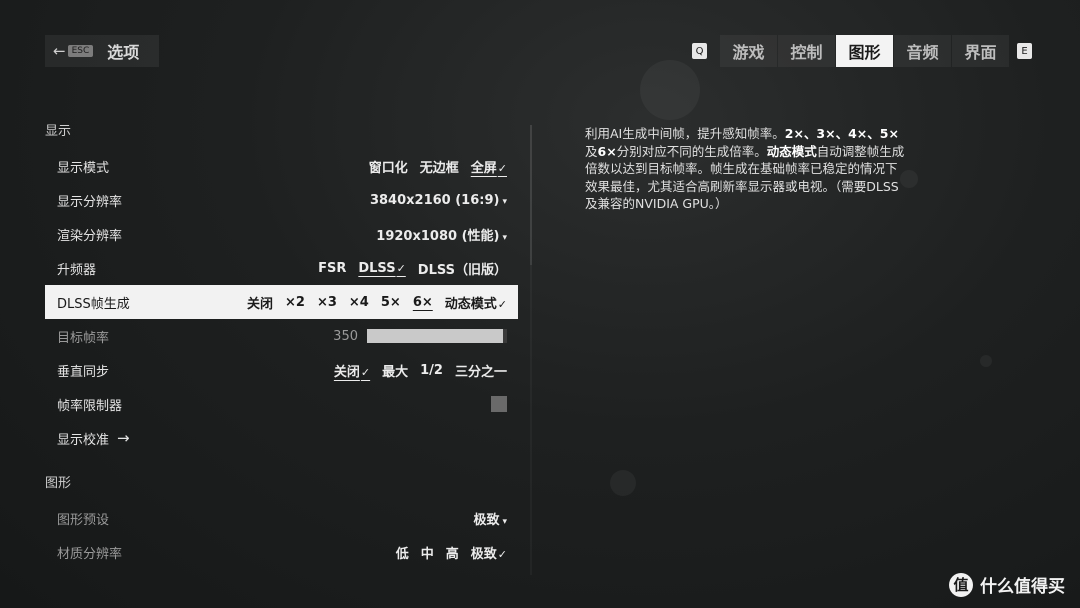  What do you see at coordinates (83, 338) in the screenshot?
I see `setting-label: 目标帧率` at bounding box center [83, 338].